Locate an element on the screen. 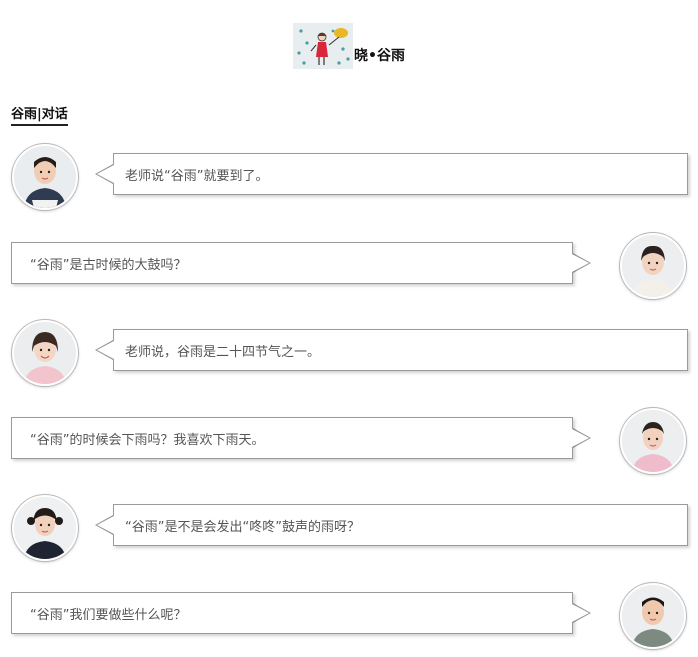  speech-bubble: “谷雨”的时候会下雨吗？我喜欢下雨天。 is located at coordinates (292, 438).